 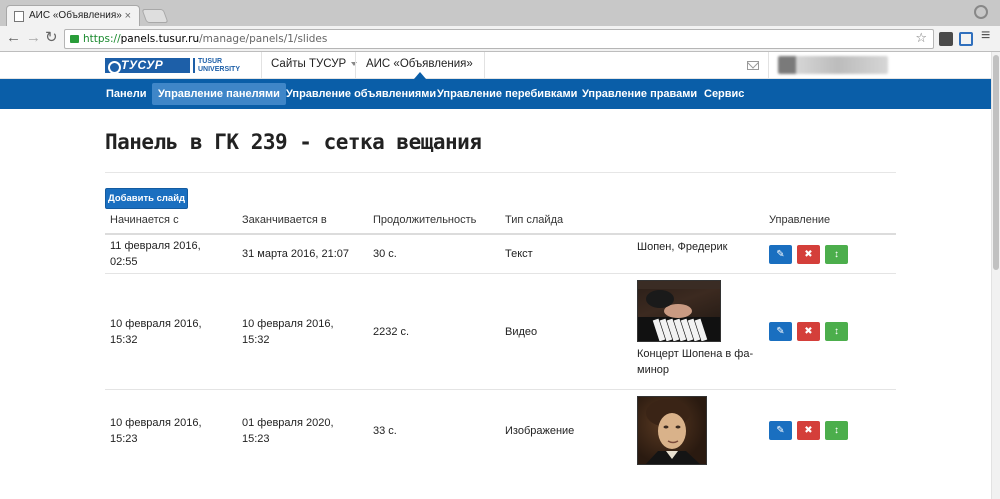 I want to click on column-header-duration: Продолжительность, so click(x=425, y=220).